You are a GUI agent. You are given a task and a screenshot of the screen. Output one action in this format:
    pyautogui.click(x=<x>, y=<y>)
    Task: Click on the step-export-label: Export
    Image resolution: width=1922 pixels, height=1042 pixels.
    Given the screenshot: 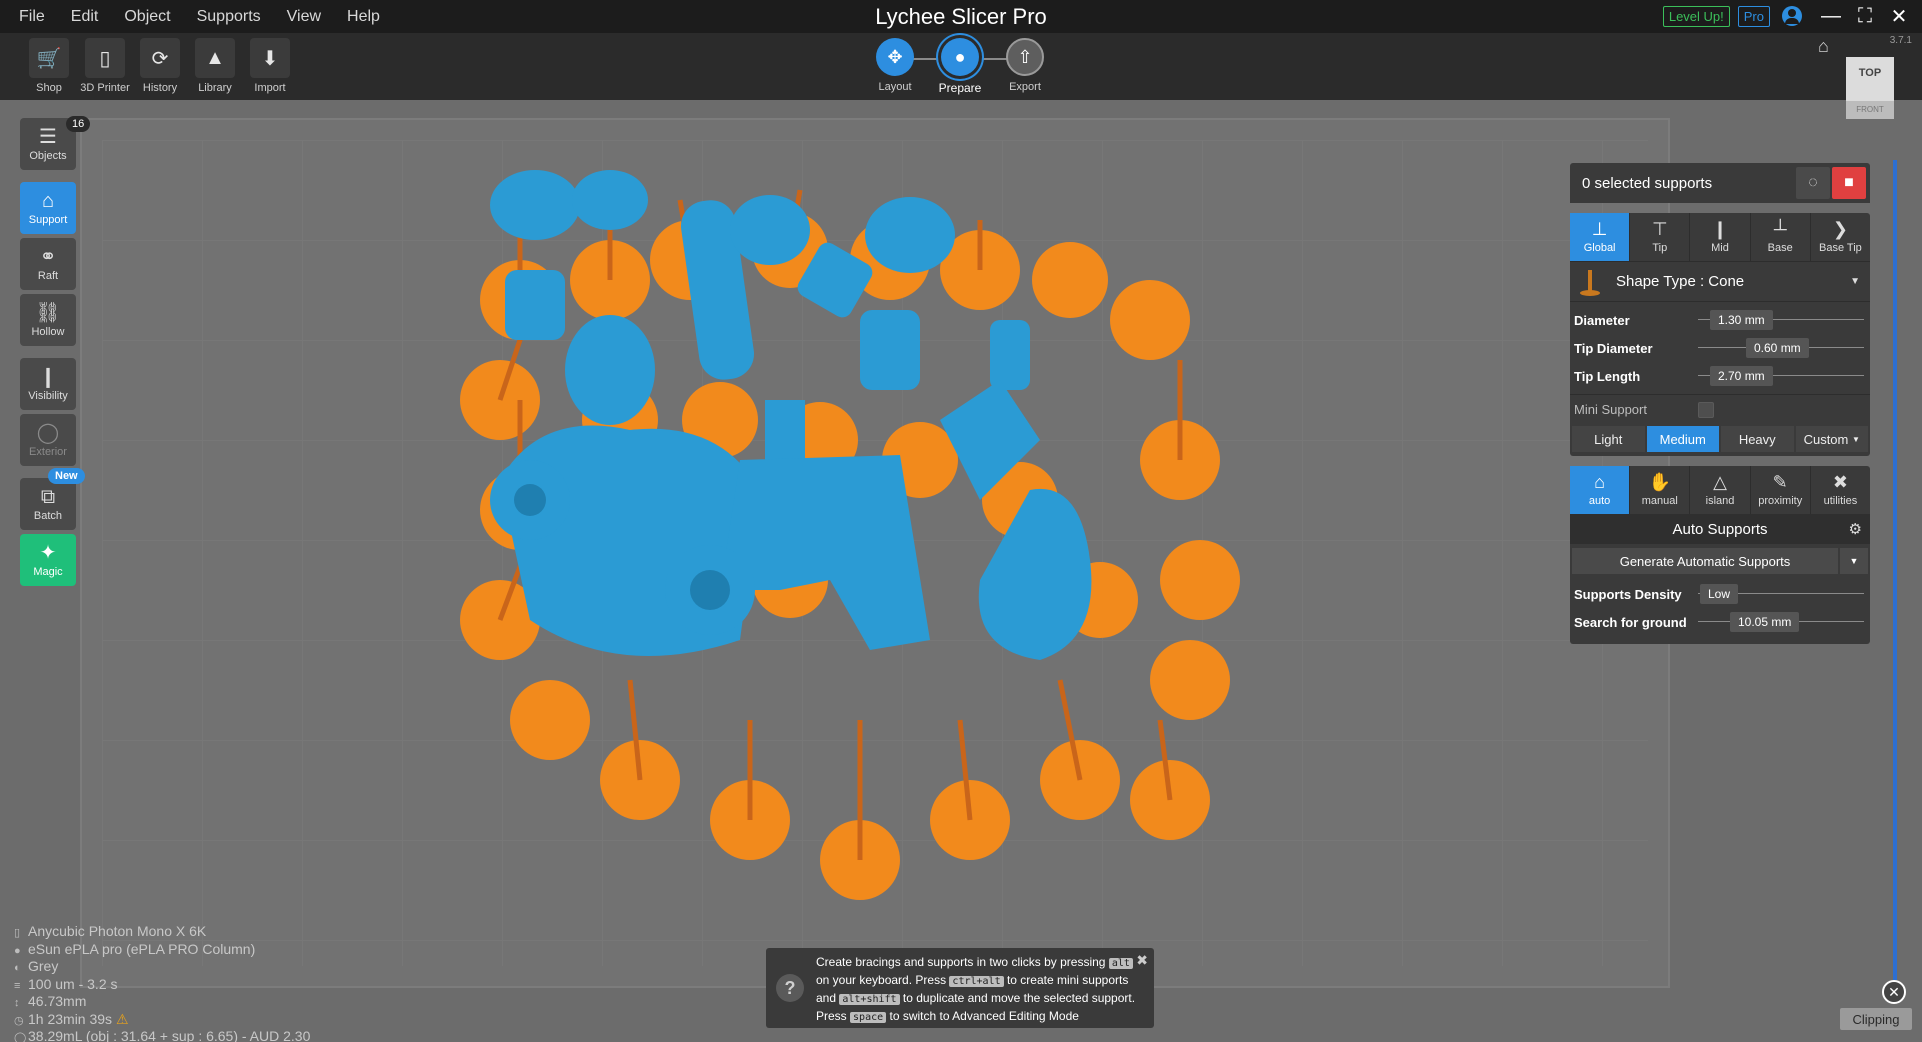 What is the action you would take?
    pyautogui.click(x=1025, y=87)
    